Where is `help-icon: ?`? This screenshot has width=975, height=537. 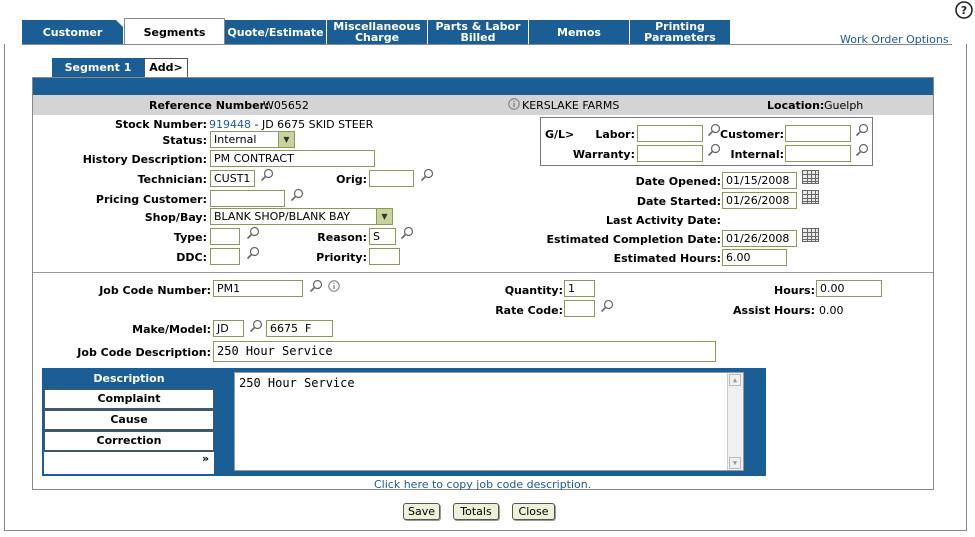 help-icon: ? is located at coordinates (964, 10).